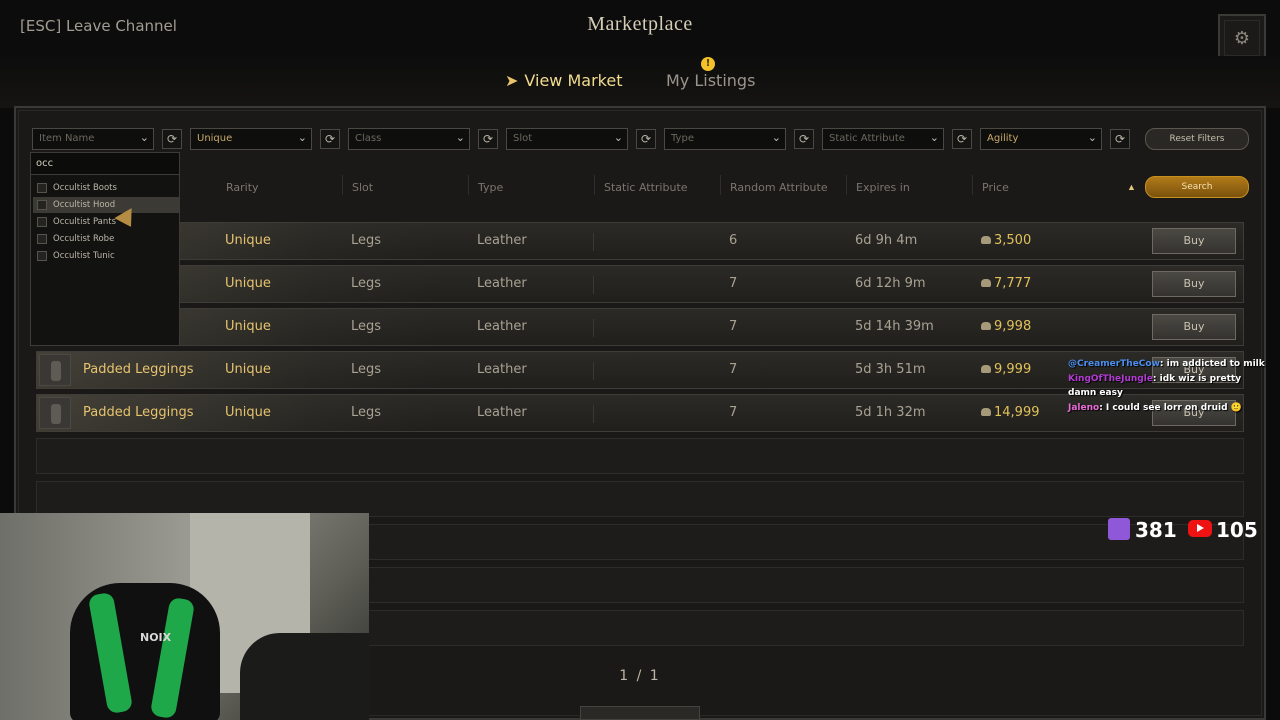 This screenshot has width=1280, height=720. What do you see at coordinates (733, 412) in the screenshot?
I see `item-random-attribute: 7` at bounding box center [733, 412].